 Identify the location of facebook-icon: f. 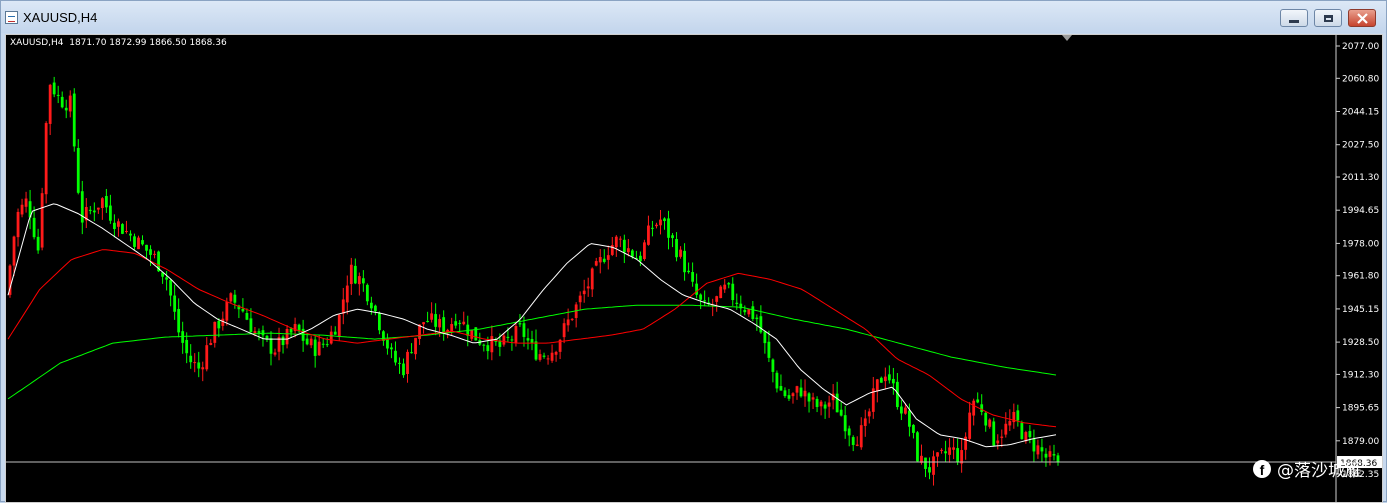
(1262, 468).